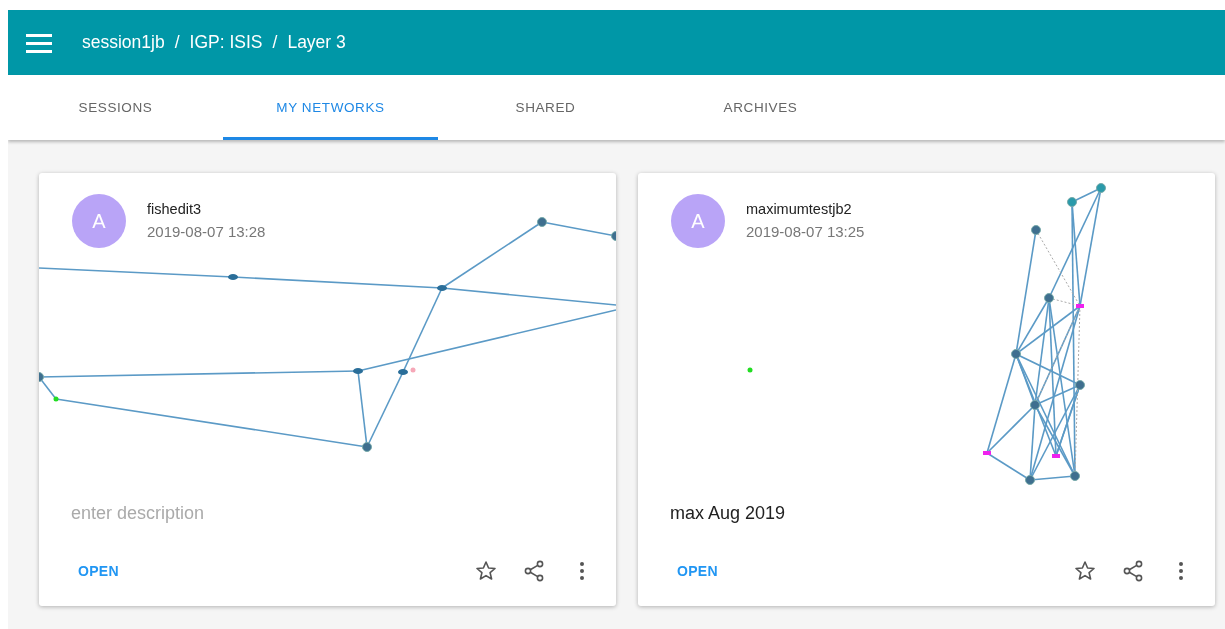 The height and width of the screenshot is (629, 1225). What do you see at coordinates (799, 209) in the screenshot?
I see `network-title: maximumtestjb2` at bounding box center [799, 209].